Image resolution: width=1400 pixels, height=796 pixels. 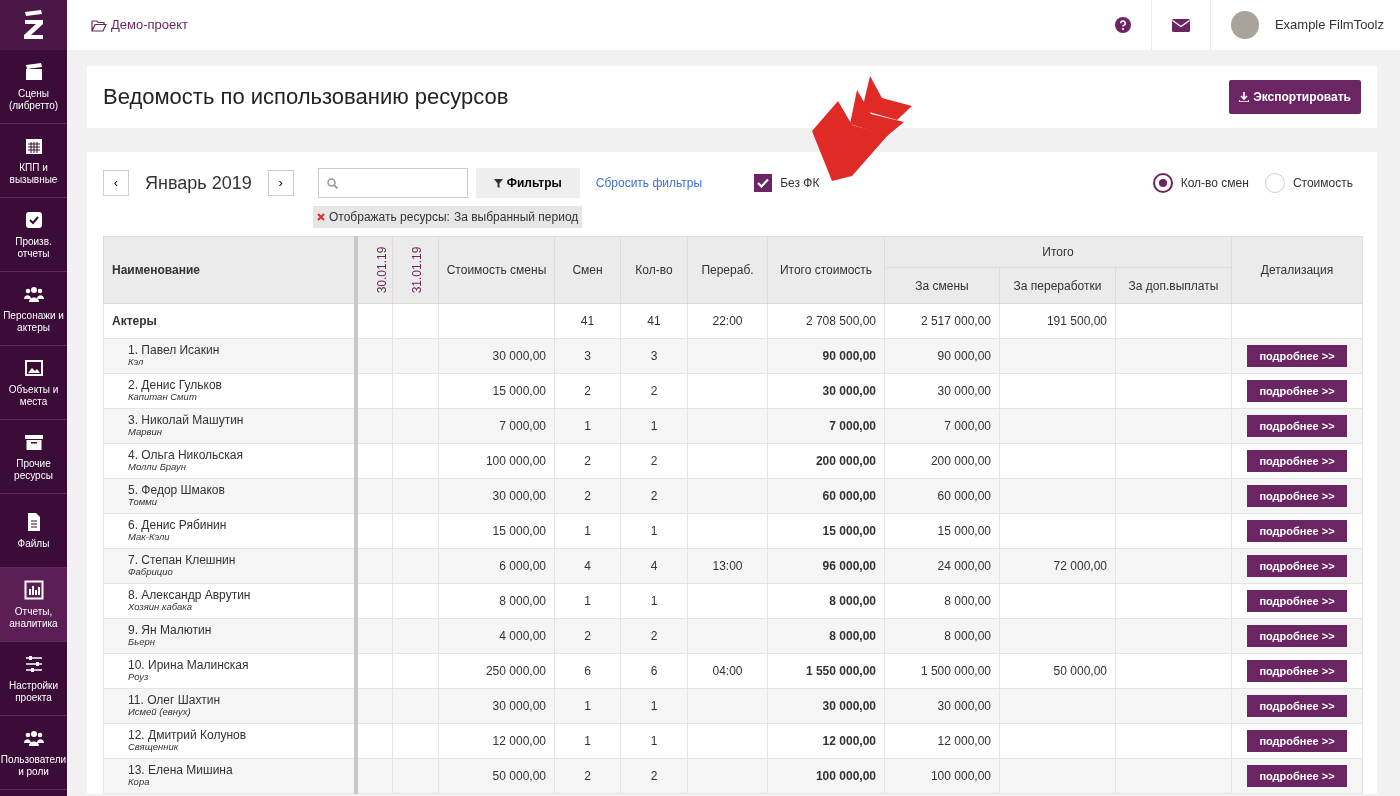 What do you see at coordinates (955, 321) in the screenshot?
I see `table-cell: 2 517 000,00` at bounding box center [955, 321].